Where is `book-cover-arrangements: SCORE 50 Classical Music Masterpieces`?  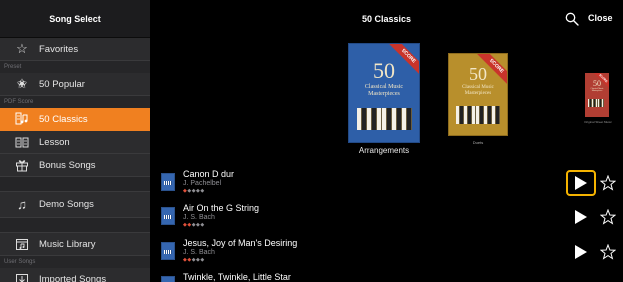 book-cover-arrangements: SCORE 50 Classical Music Masterpieces is located at coordinates (384, 93).